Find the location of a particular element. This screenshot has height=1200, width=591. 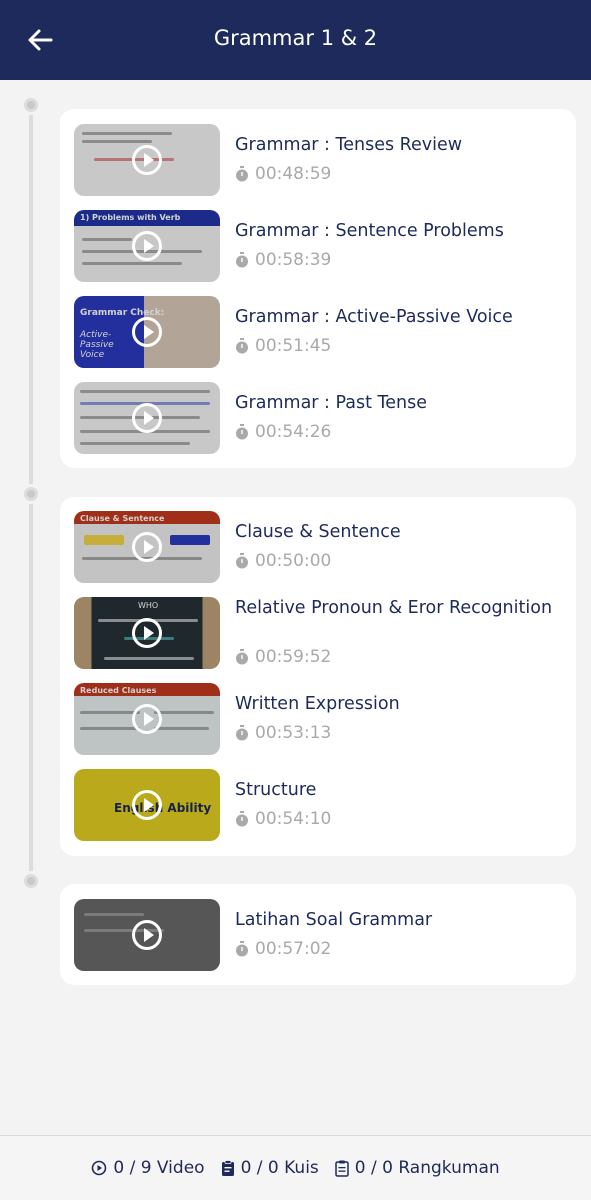

video-title: Grammar : Tenses Review is located at coordinates (349, 145).